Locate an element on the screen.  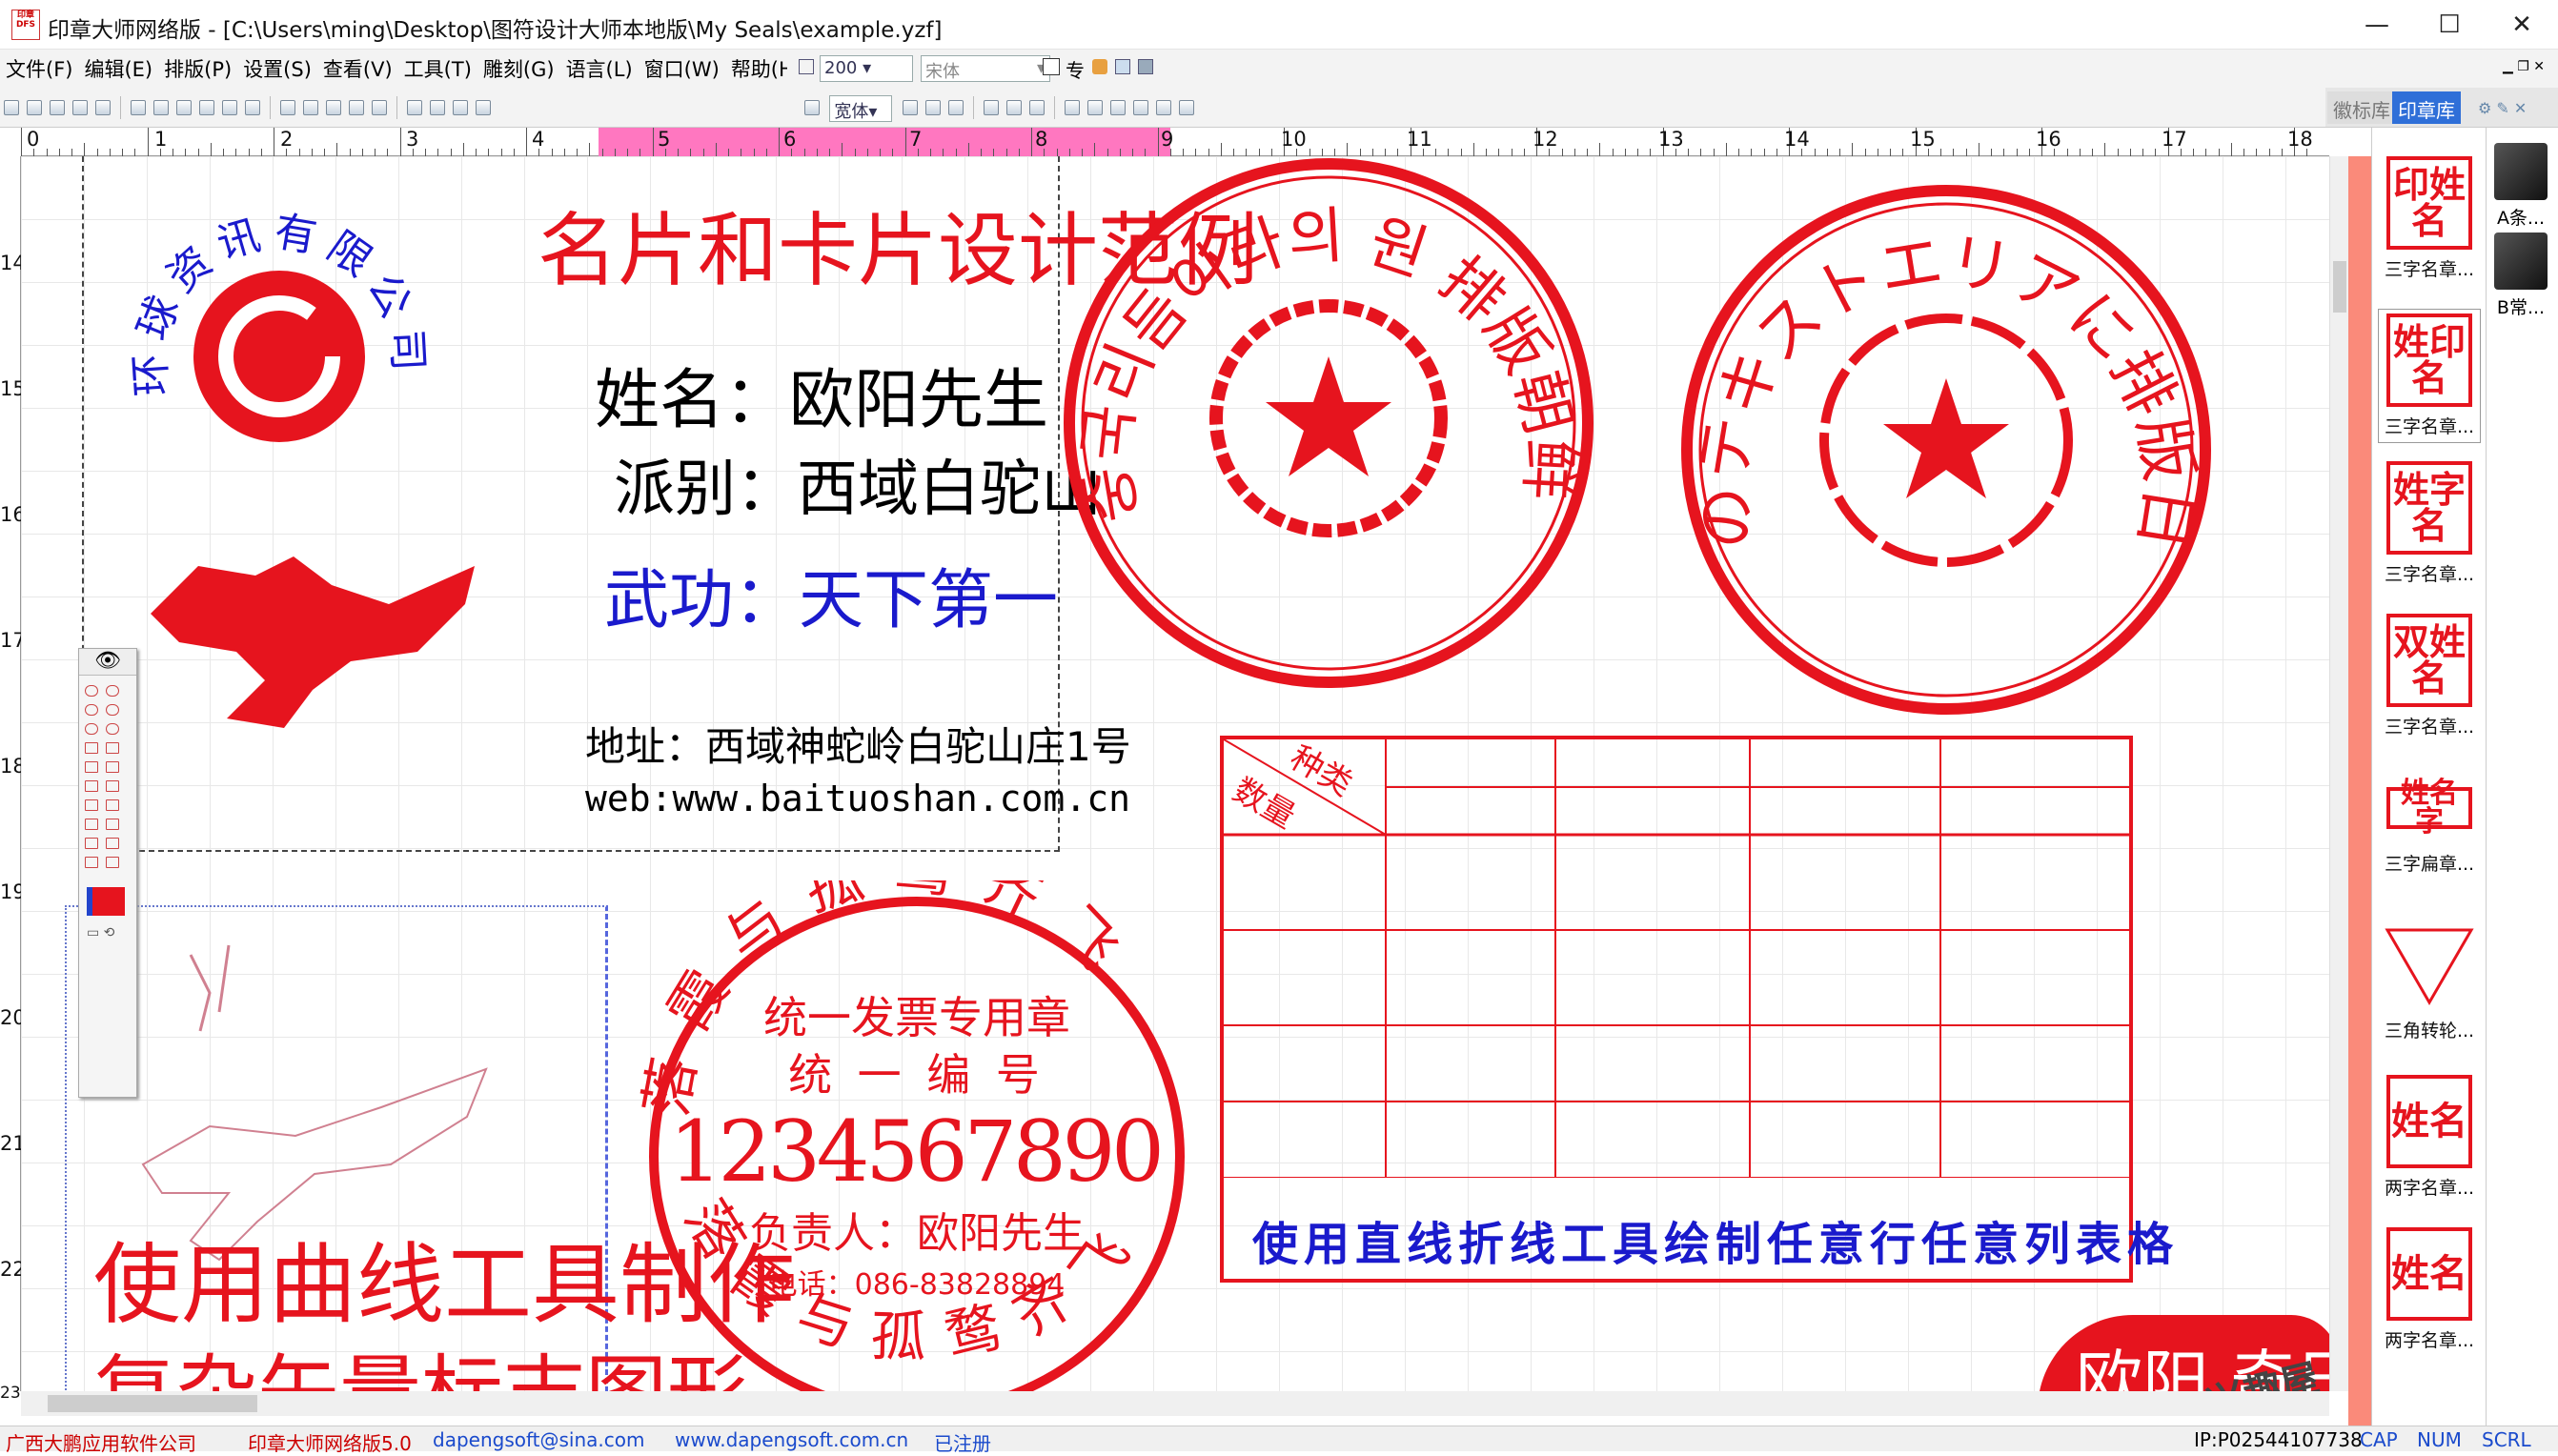
menu-window: 窗口(W) is located at coordinates (682, 68).